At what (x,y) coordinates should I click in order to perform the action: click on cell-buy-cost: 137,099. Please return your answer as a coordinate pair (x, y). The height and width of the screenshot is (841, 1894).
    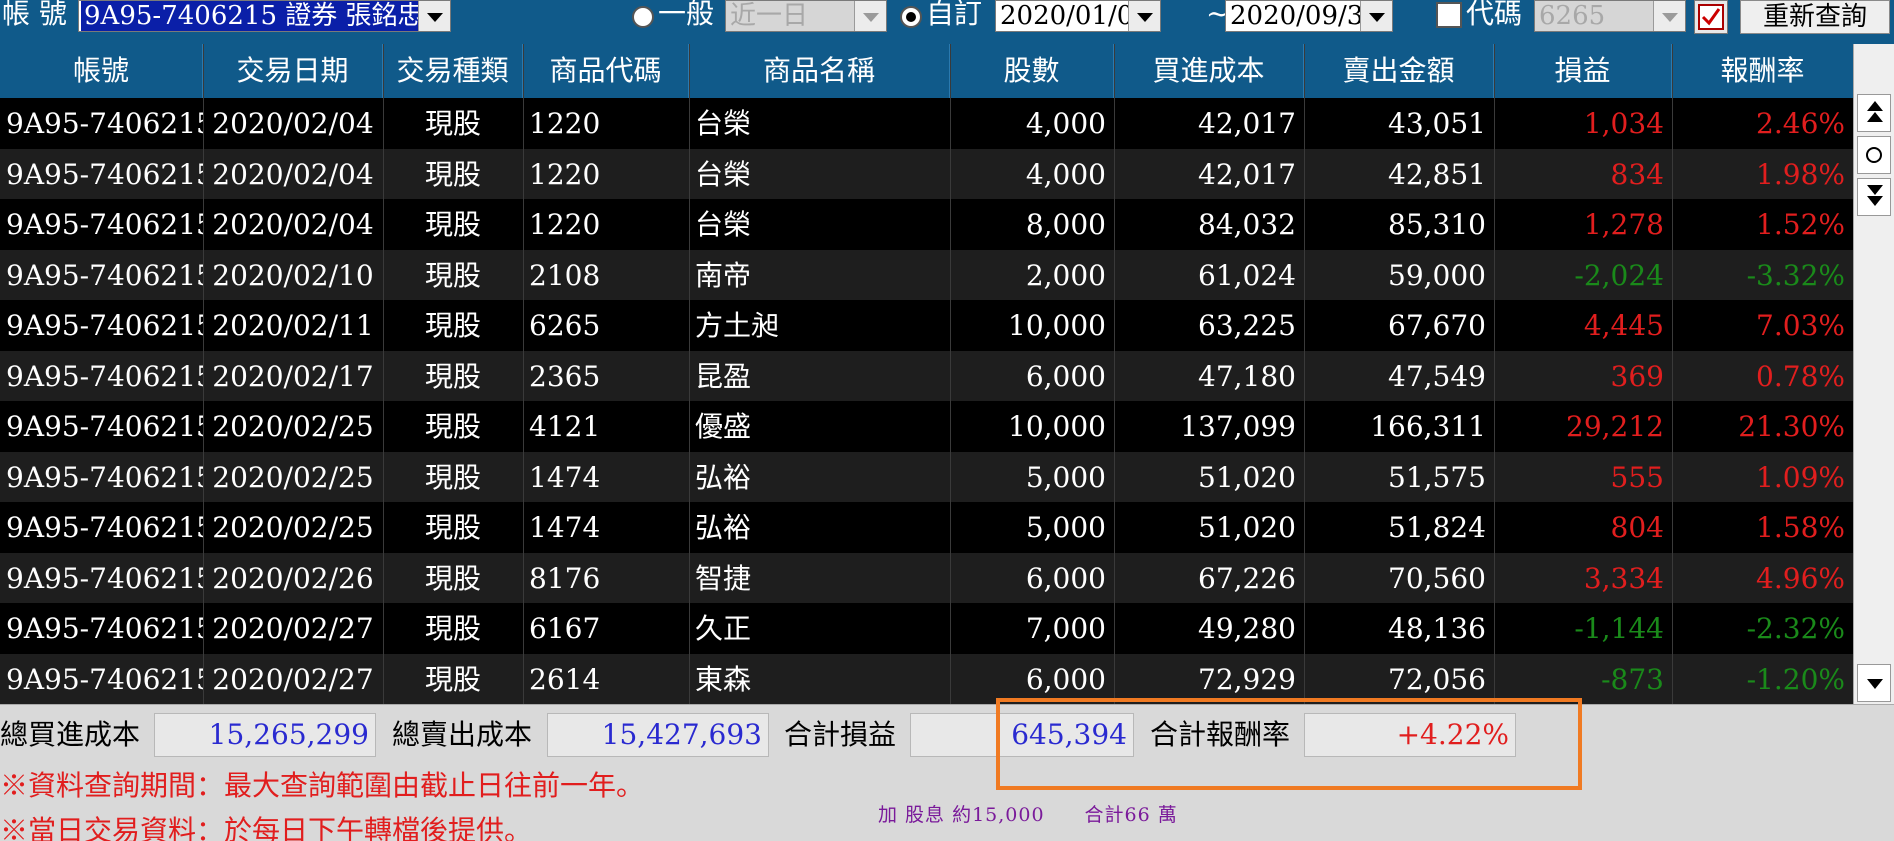
    Looking at the image, I should click on (1238, 426).